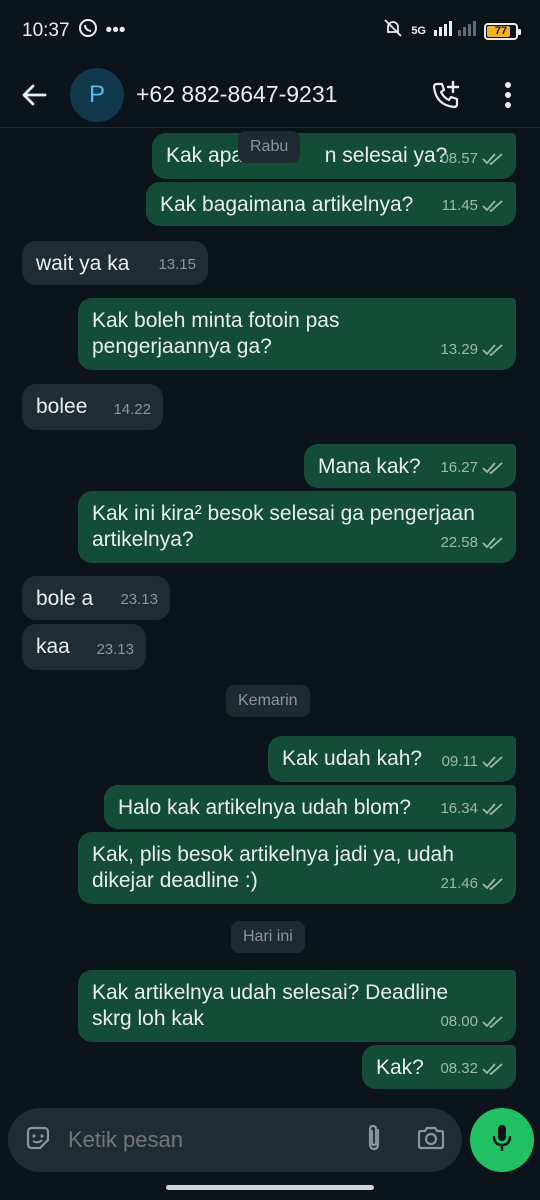  Describe the element at coordinates (269, 147) in the screenshot. I see `date-chip-rabu: Rabu` at that location.